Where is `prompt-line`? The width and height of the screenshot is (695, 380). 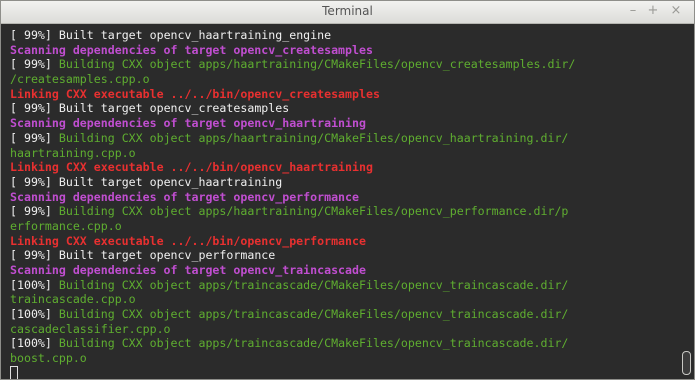
prompt-line is located at coordinates (344, 372).